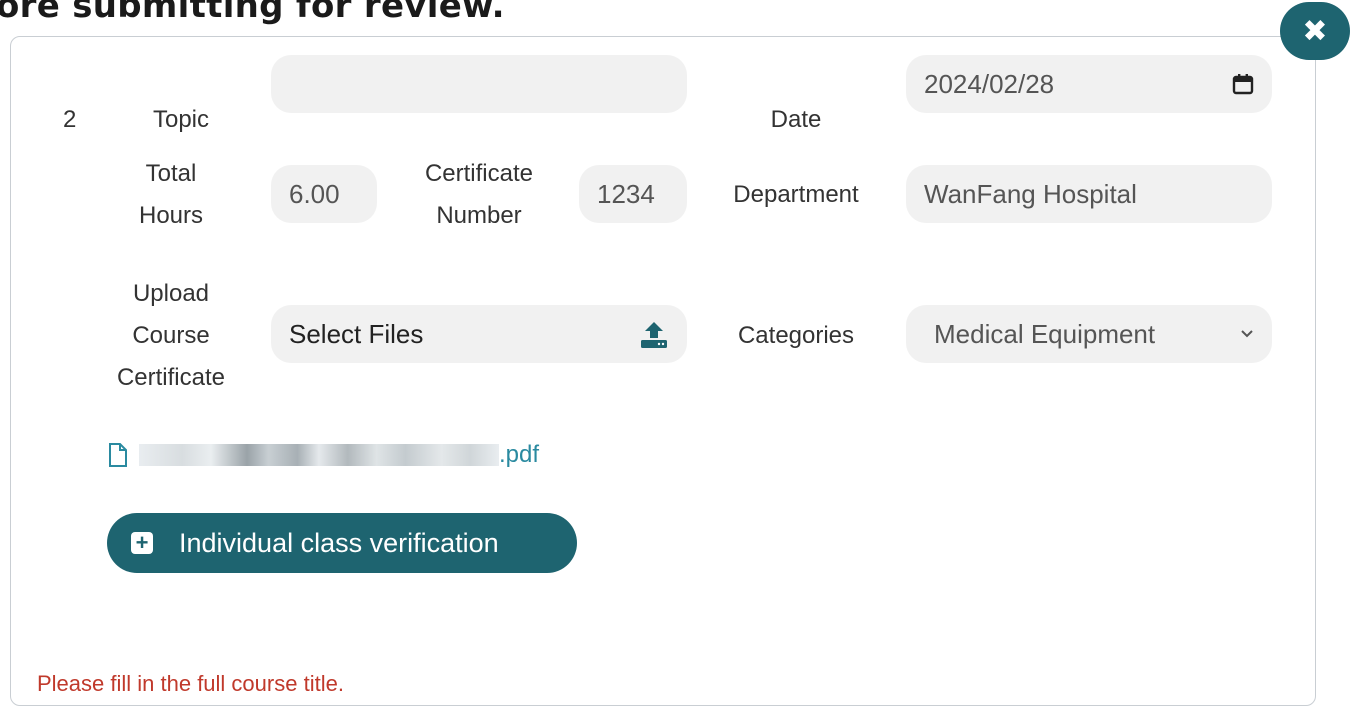  Describe the element at coordinates (1089, 84) in the screenshot. I see `date-input: 2024/02/28` at that location.